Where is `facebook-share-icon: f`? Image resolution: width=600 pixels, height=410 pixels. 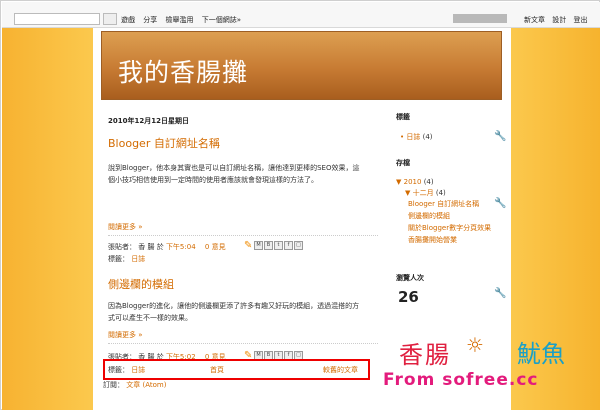
facebook-share-icon: f is located at coordinates (288, 245).